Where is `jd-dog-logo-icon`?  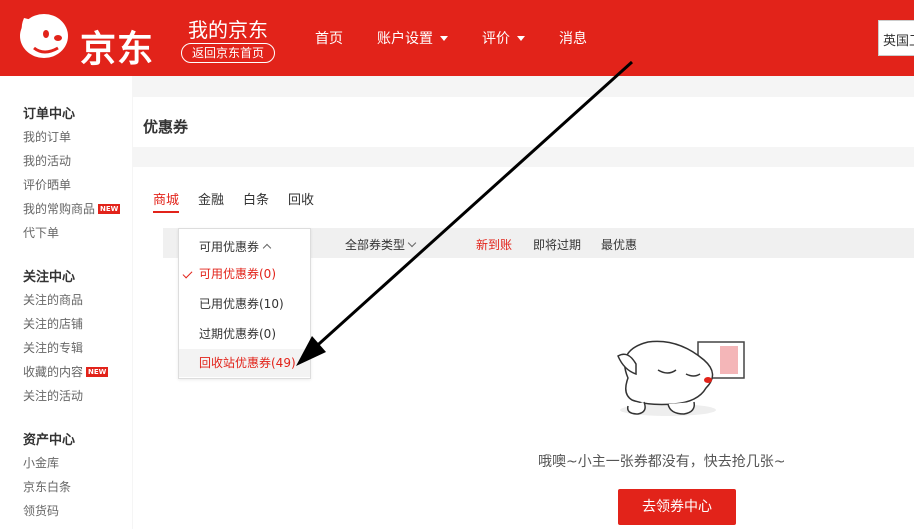 jd-dog-logo-icon is located at coordinates (44, 36).